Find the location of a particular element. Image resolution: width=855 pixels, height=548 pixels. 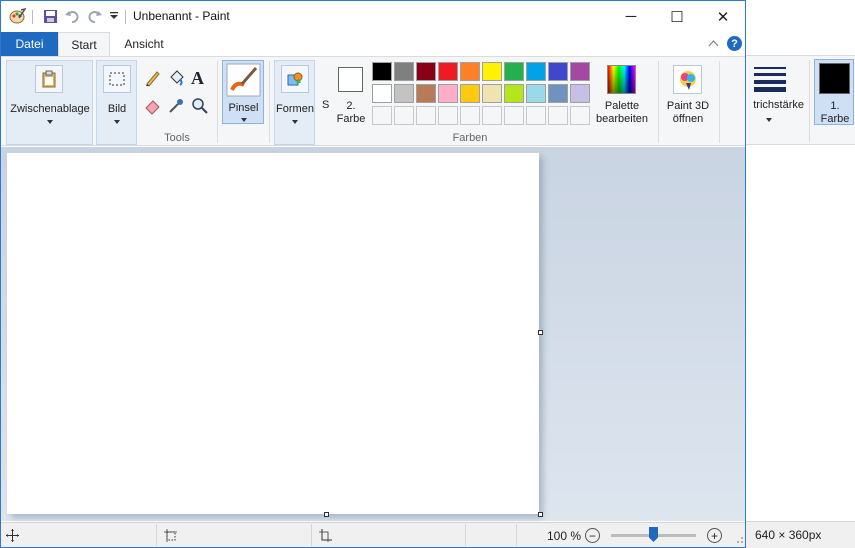

minimize-icon: ─ is located at coordinates (631, 16).